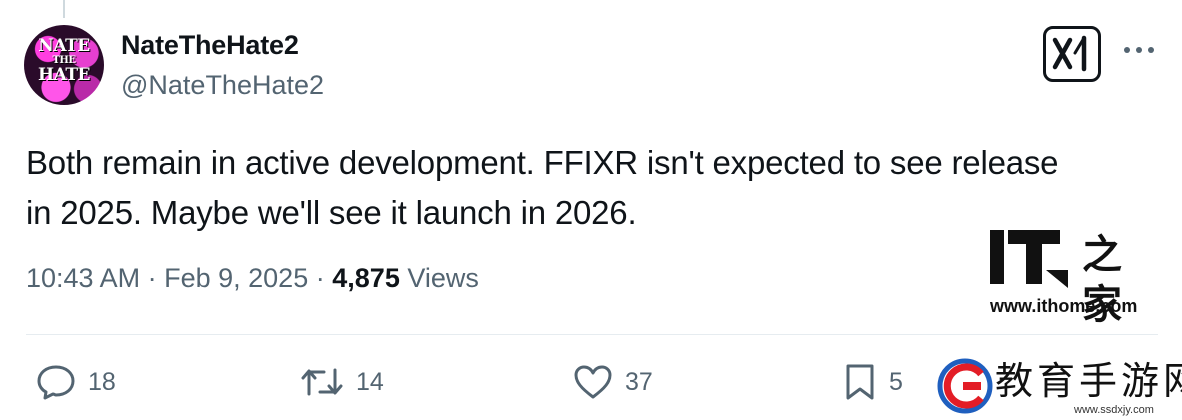 The image size is (1182, 420). Describe the element at coordinates (896, 381) in the screenshot. I see `bookmark-count: 5` at that location.